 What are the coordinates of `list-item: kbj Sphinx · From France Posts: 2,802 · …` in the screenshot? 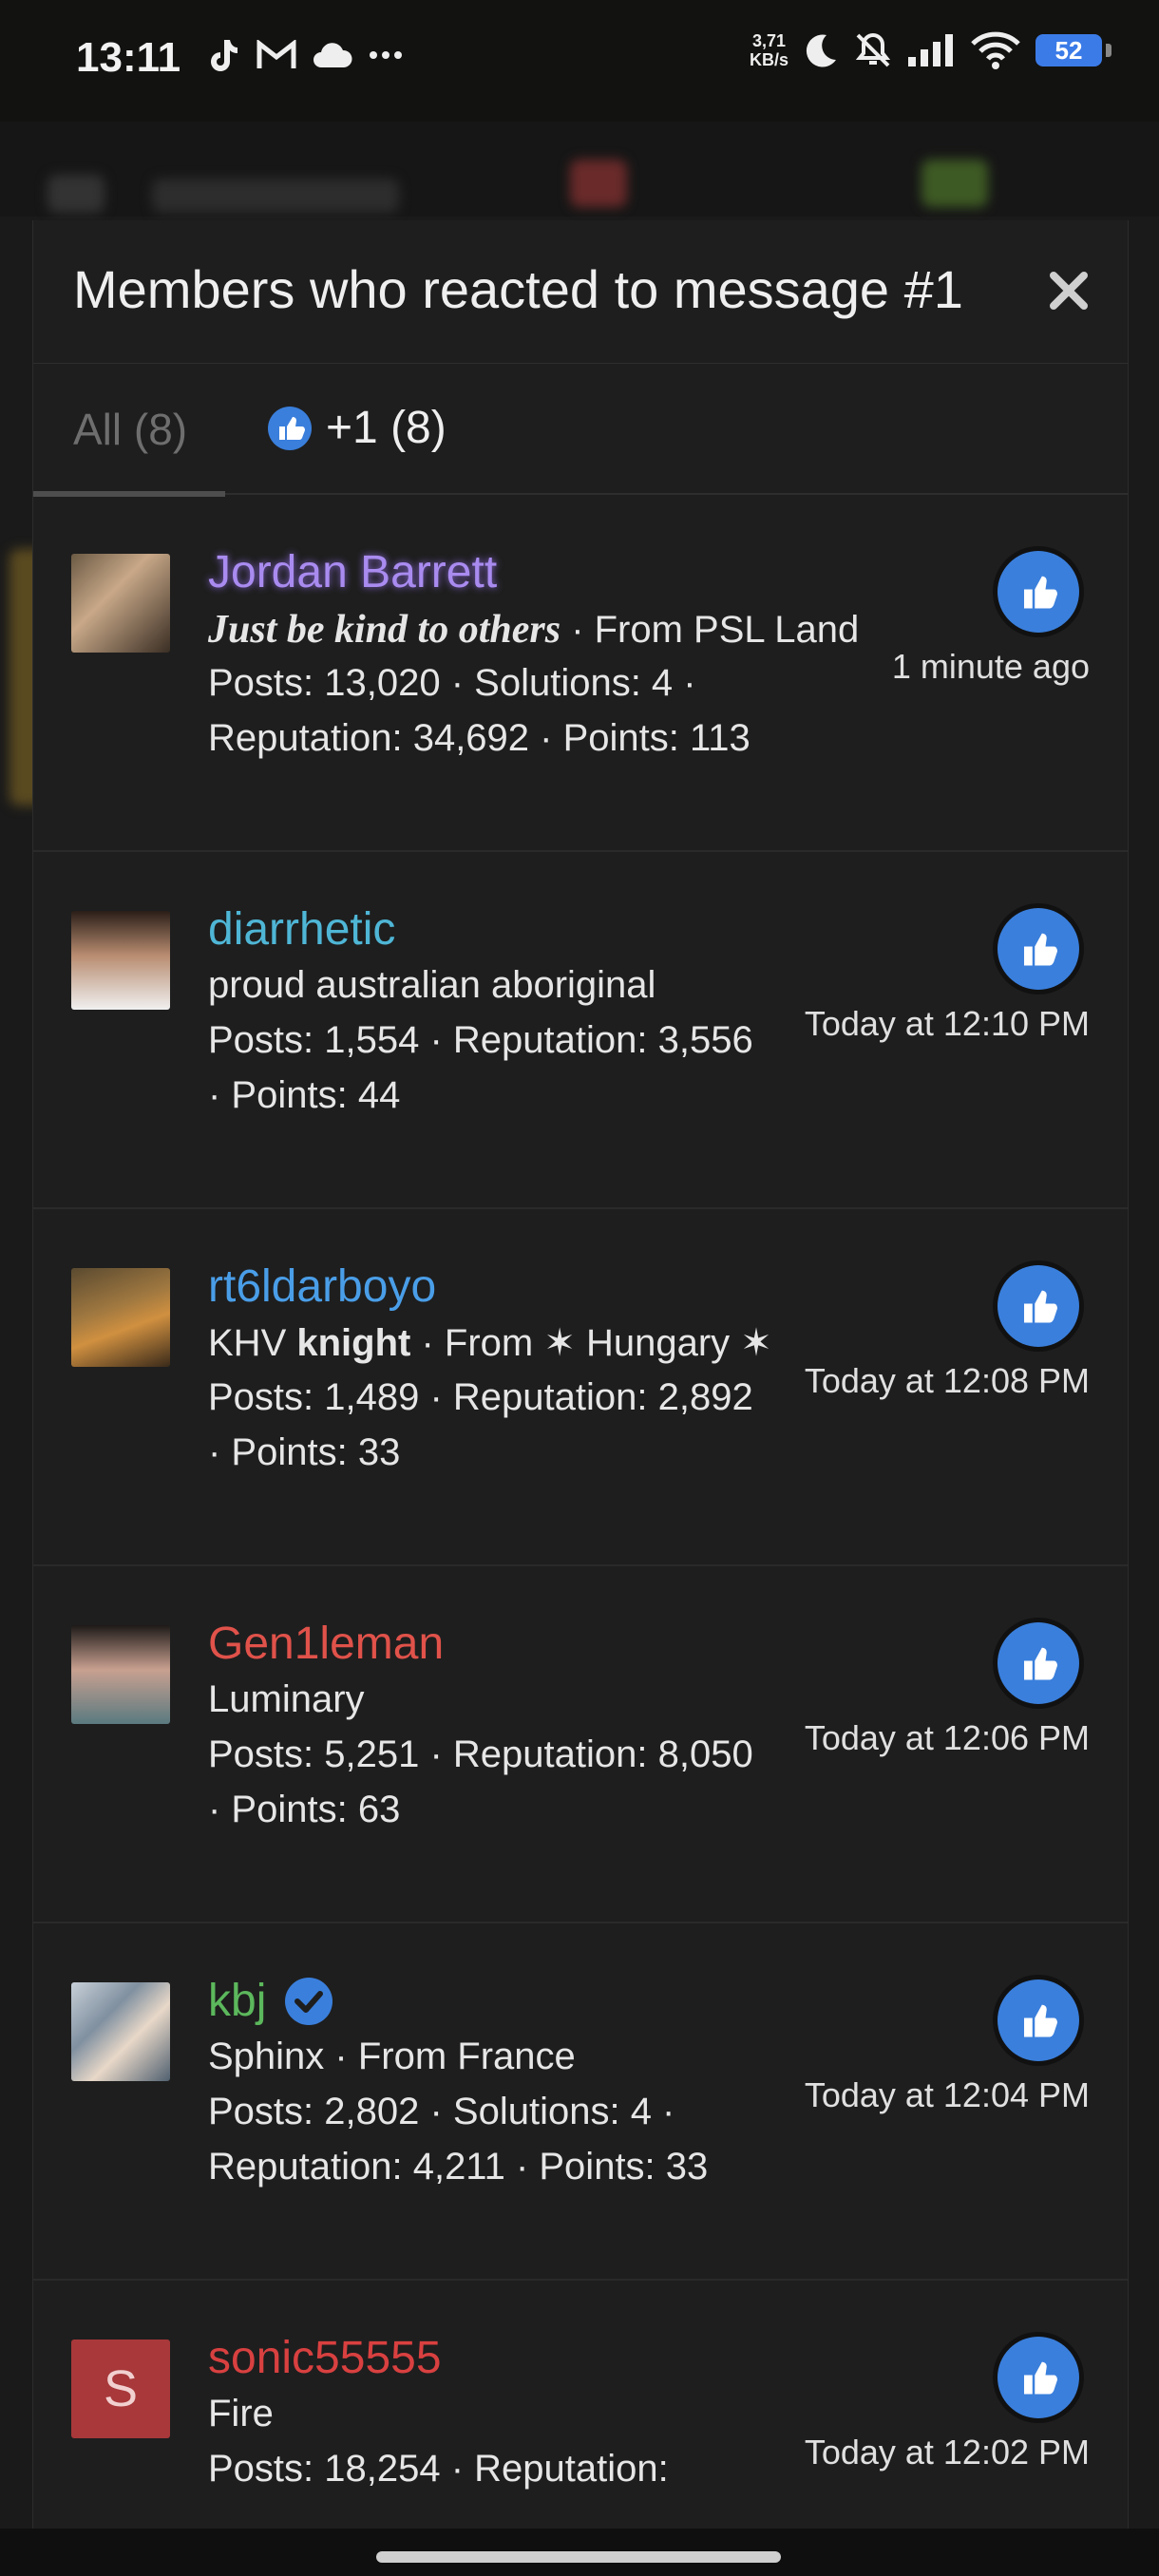 It's located at (580, 2102).